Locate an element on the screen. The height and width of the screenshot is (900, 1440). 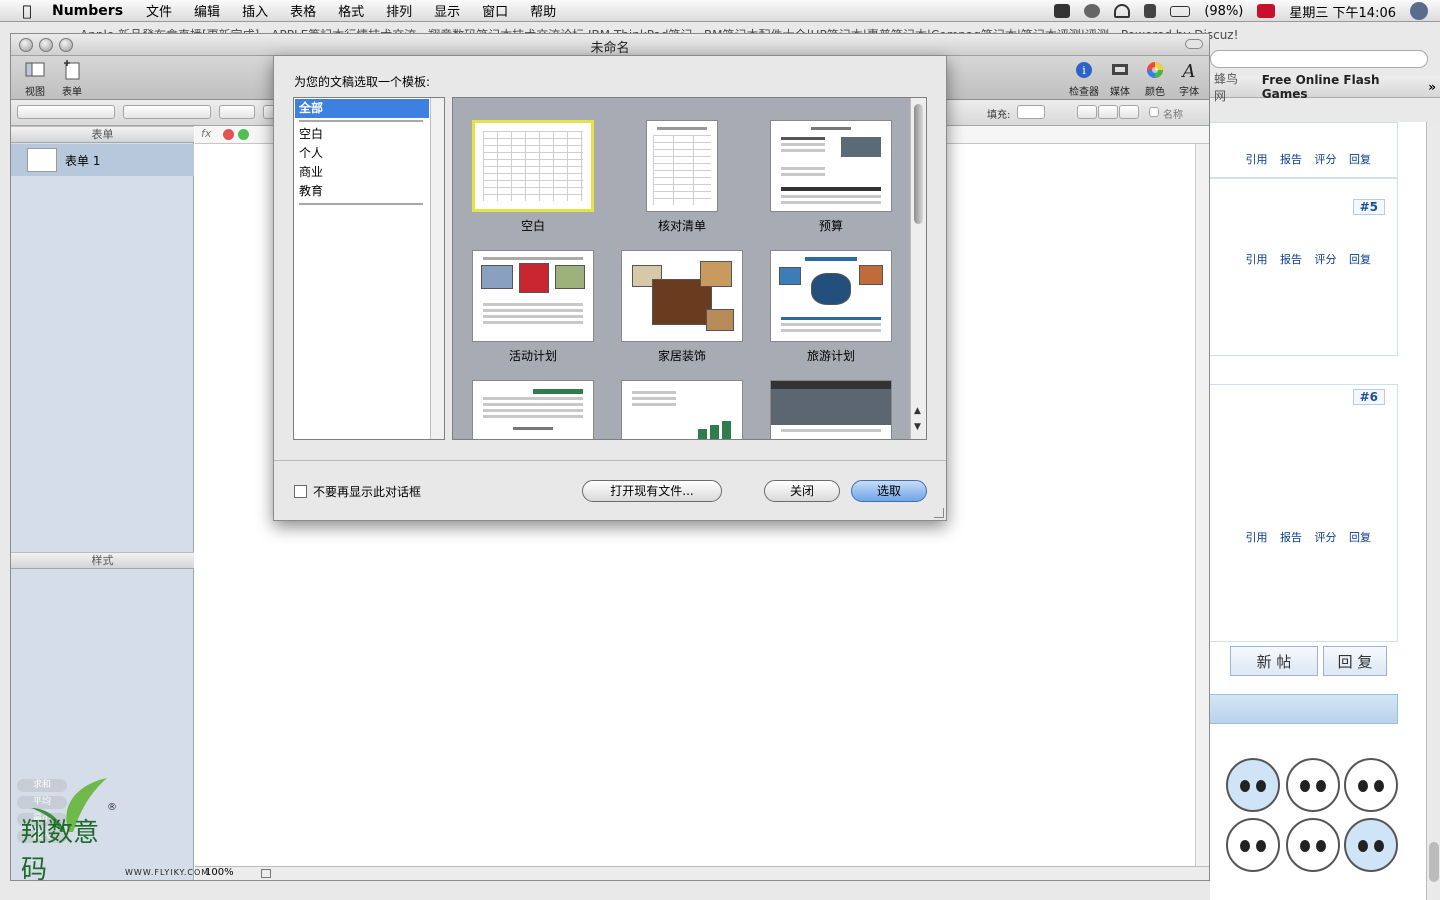
template-mortgage is located at coordinates (682, 409).